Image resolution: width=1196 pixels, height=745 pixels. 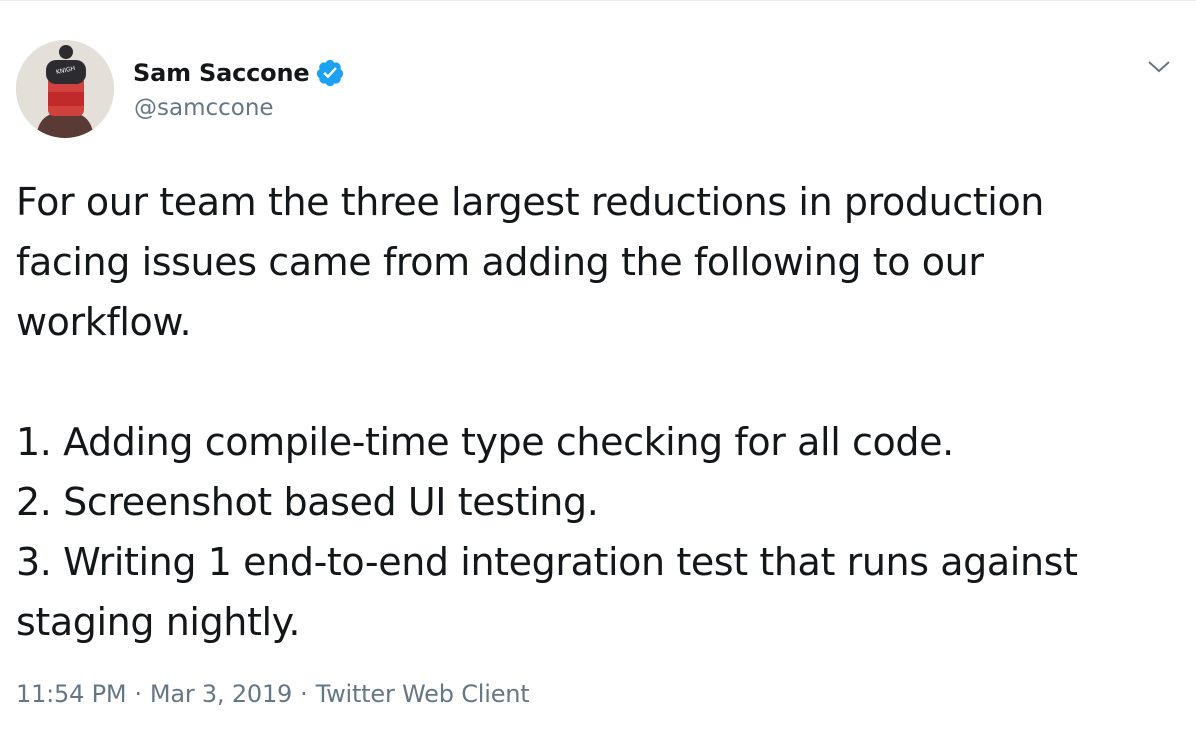 What do you see at coordinates (423, 694) in the screenshot?
I see `tweet-client-link: Twitter Web Client` at bounding box center [423, 694].